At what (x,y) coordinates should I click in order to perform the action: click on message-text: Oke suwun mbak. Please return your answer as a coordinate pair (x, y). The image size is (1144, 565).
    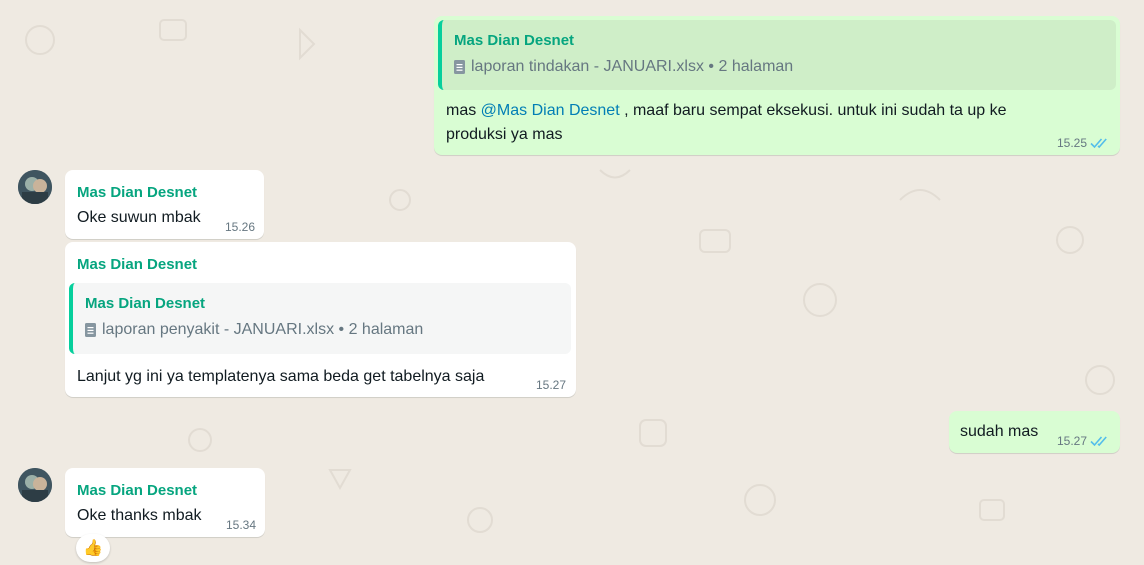
    Looking at the image, I should click on (139, 217).